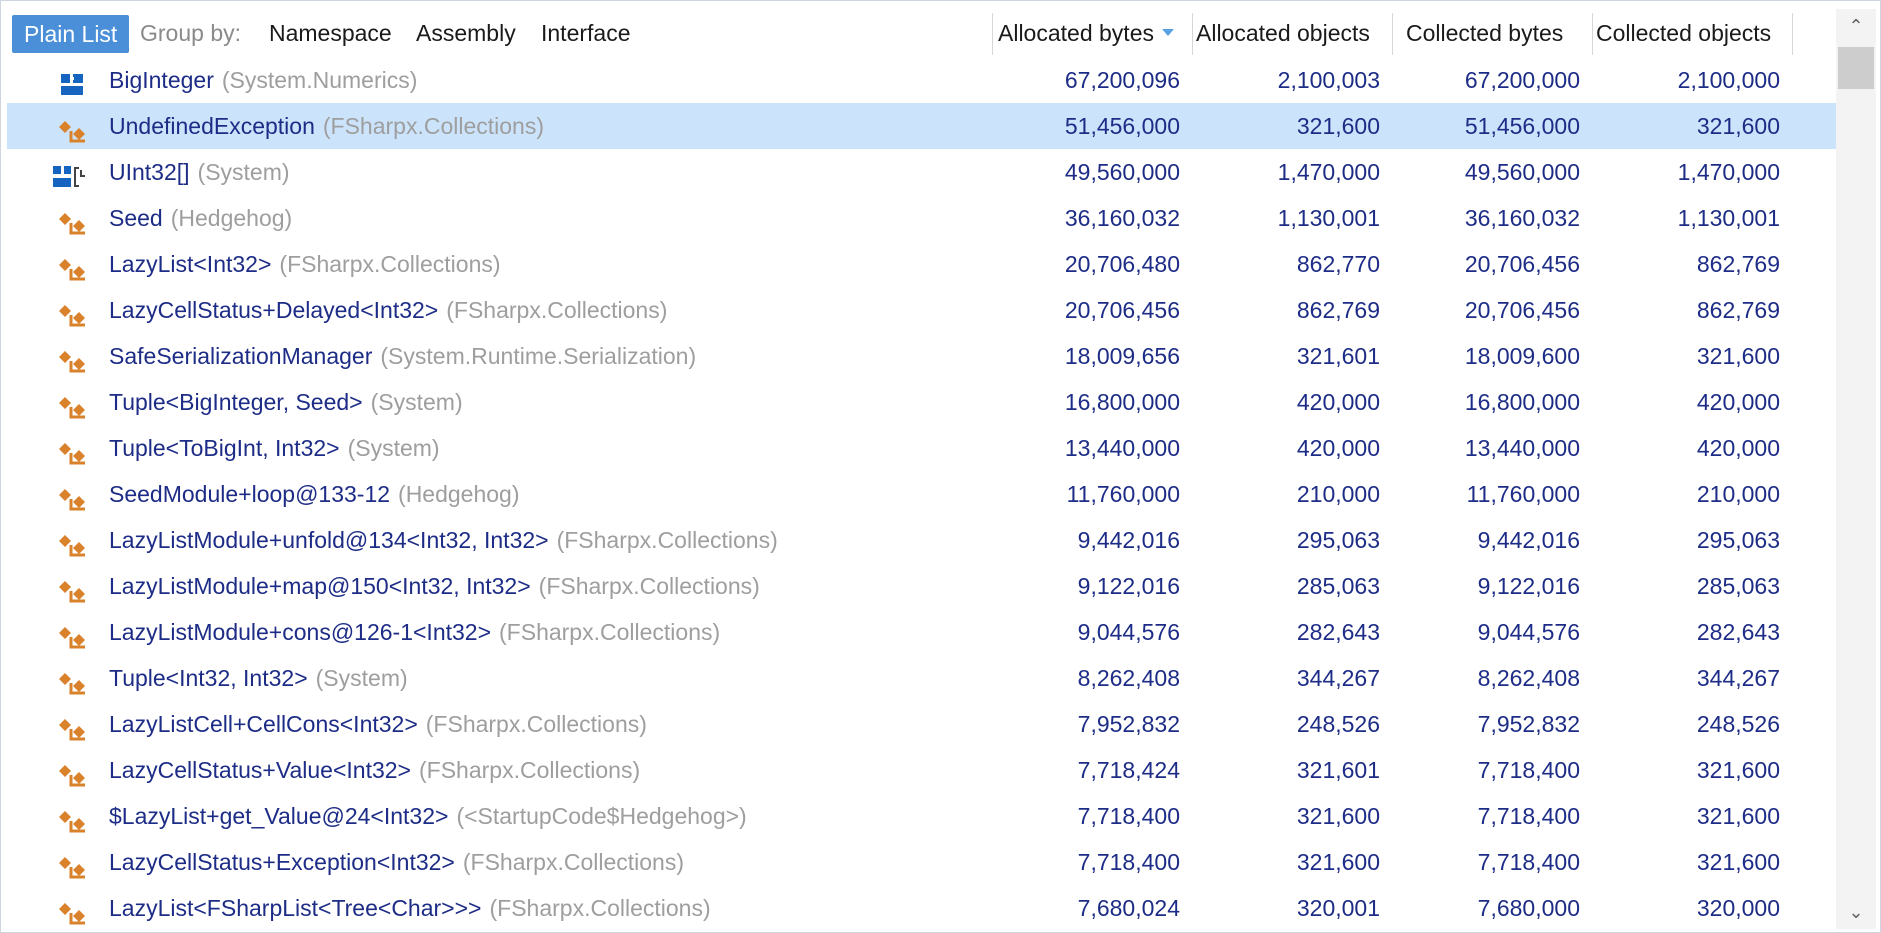  Describe the element at coordinates (1338, 770) in the screenshot. I see `allocated-objects-cell: 321,601` at that location.